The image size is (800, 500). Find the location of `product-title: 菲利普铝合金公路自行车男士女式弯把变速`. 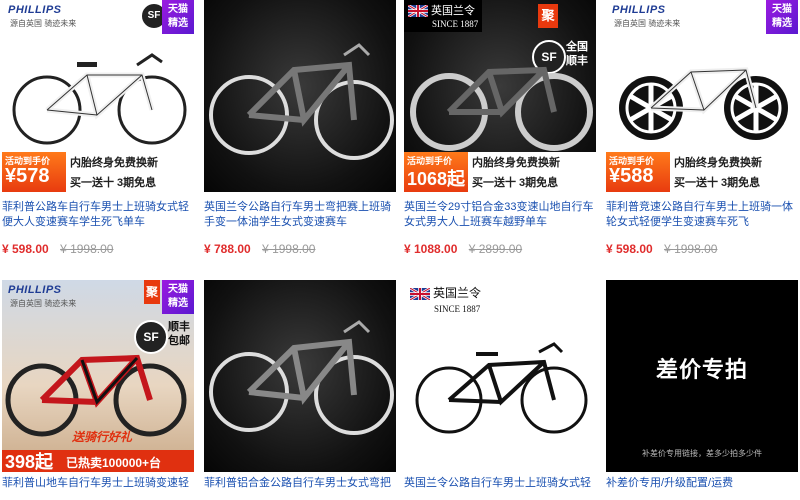

product-title: 菲利普铝合金公路自行车男士女式弯把变速 is located at coordinates (300, 483).